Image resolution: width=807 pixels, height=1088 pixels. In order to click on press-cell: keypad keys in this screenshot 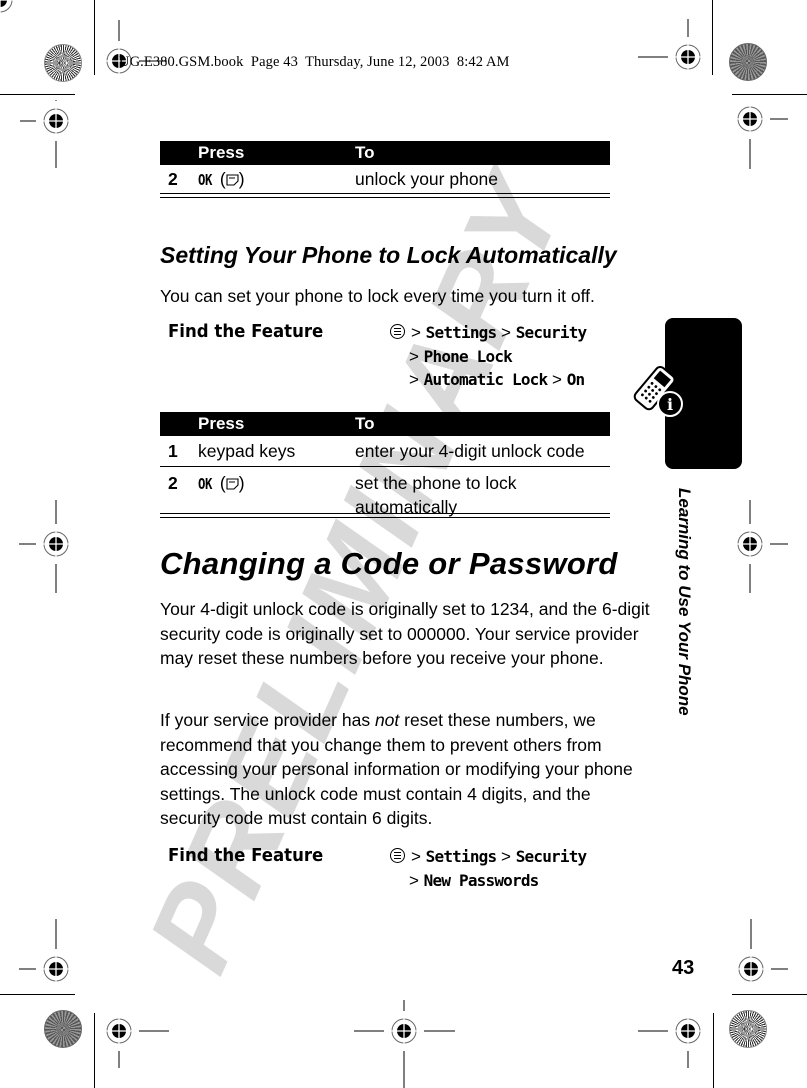, I will do `click(247, 450)`.